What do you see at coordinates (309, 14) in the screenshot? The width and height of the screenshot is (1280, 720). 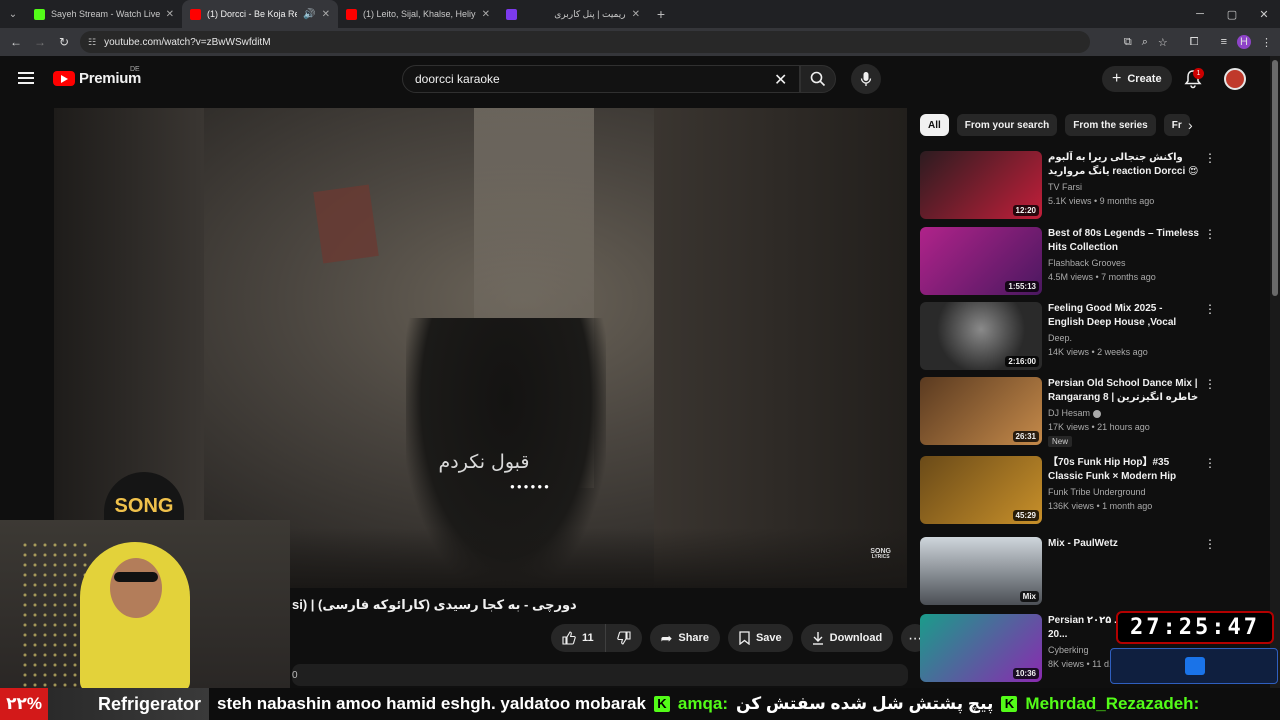 I see `speaker-icon: 🔊` at bounding box center [309, 14].